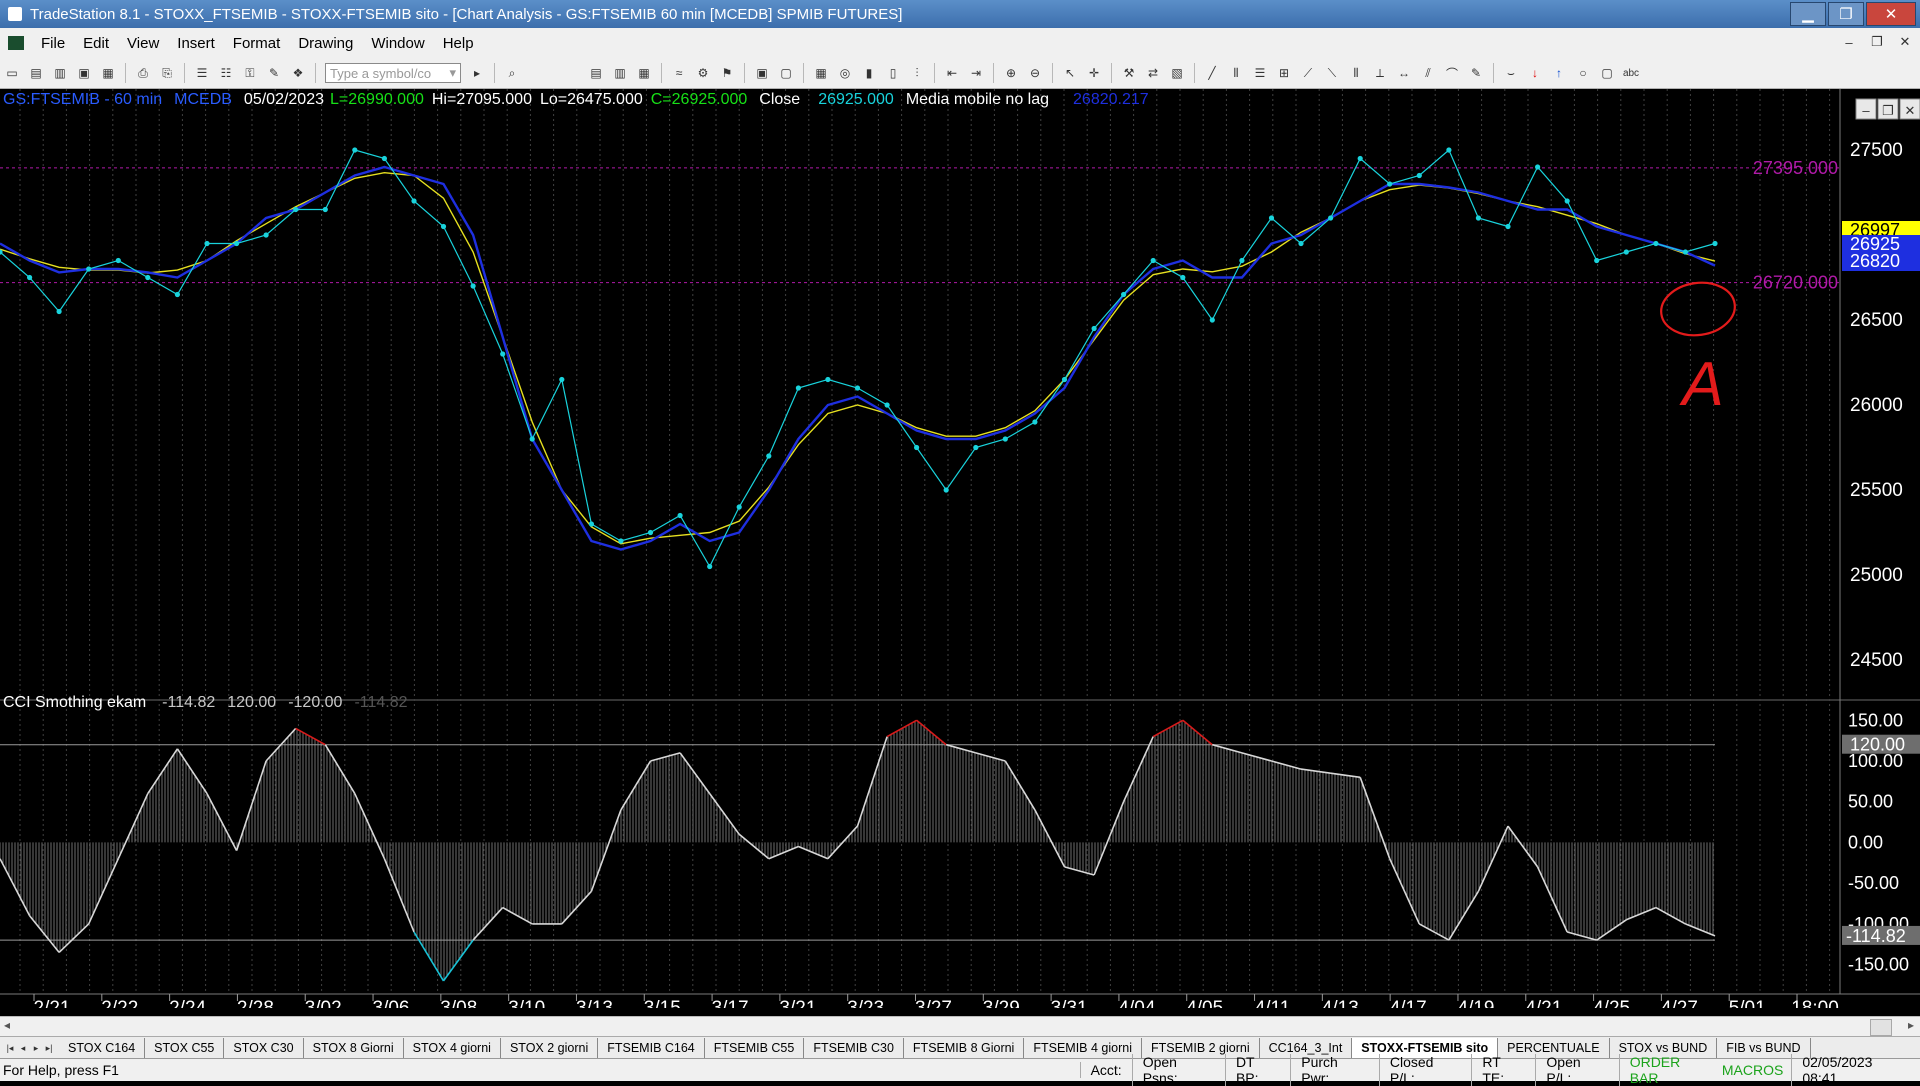  I want to click on alert-icon: ▧, so click(1177, 73).